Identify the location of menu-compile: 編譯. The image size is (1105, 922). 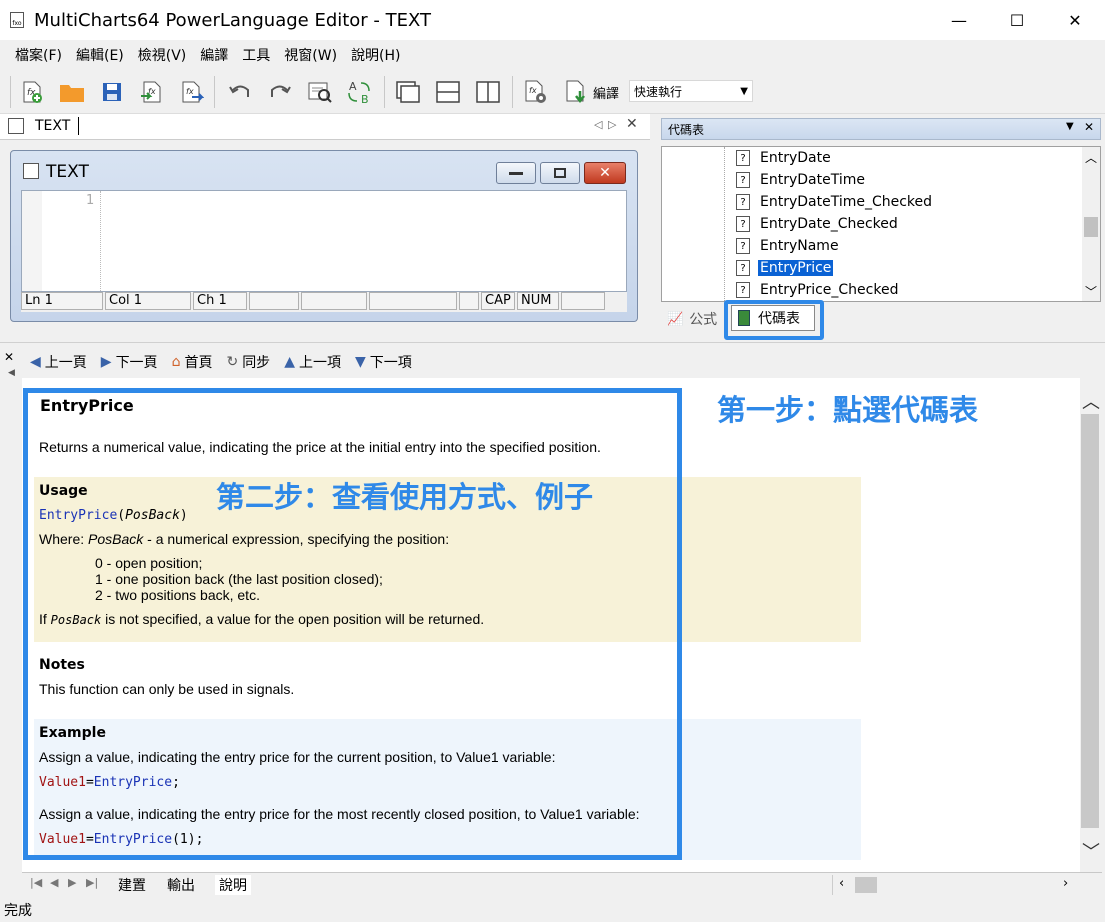
(214, 55).